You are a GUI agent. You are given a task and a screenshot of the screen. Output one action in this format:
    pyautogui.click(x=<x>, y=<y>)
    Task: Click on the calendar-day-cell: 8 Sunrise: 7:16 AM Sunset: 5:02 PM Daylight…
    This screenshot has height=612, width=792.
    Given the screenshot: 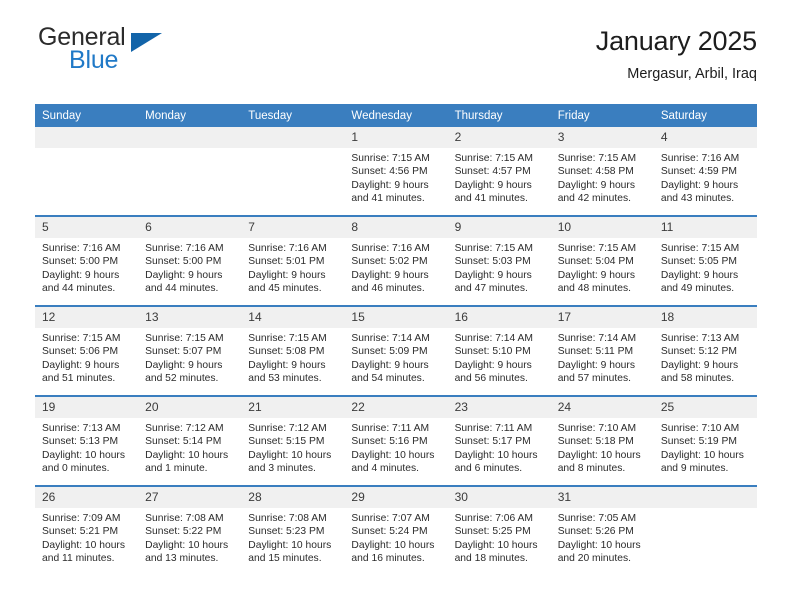 What is the action you would take?
    pyautogui.click(x=396, y=260)
    